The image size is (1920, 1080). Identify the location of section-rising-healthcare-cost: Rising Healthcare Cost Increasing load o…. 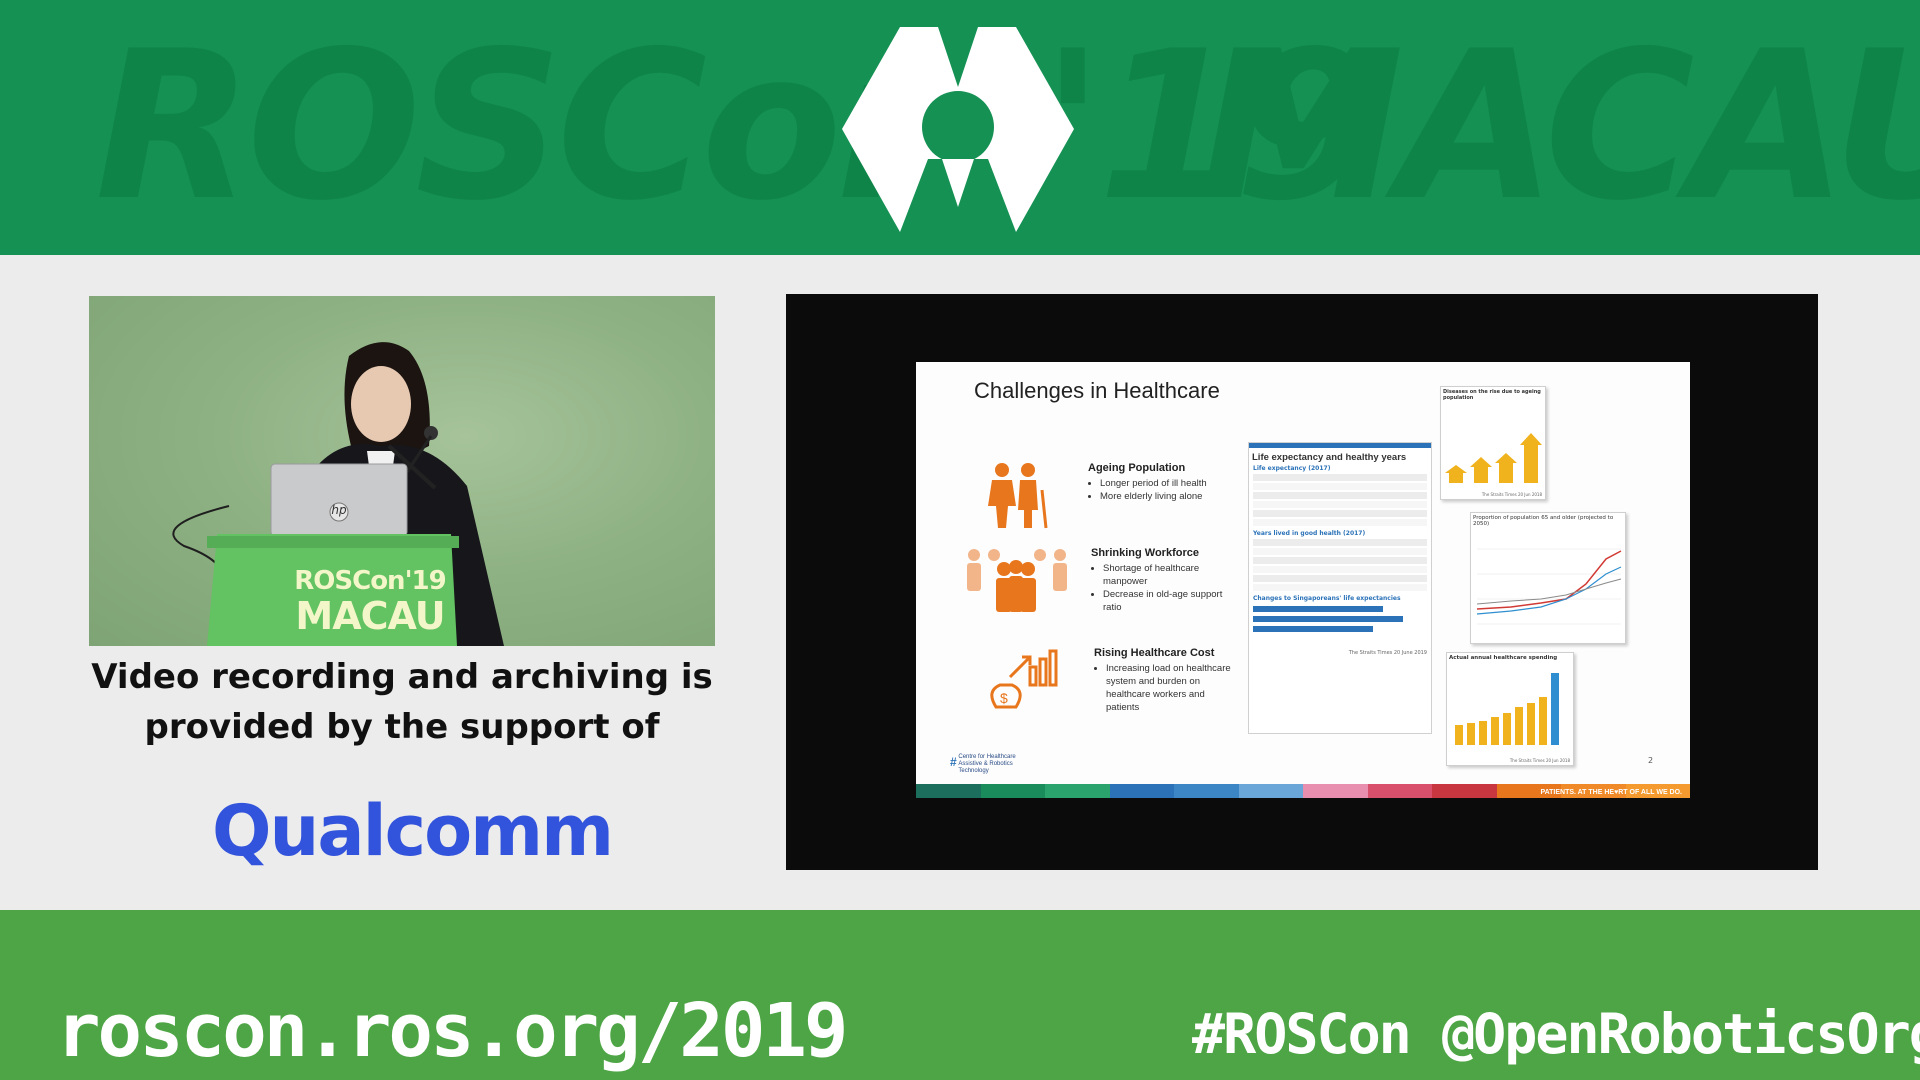
(1164, 680).